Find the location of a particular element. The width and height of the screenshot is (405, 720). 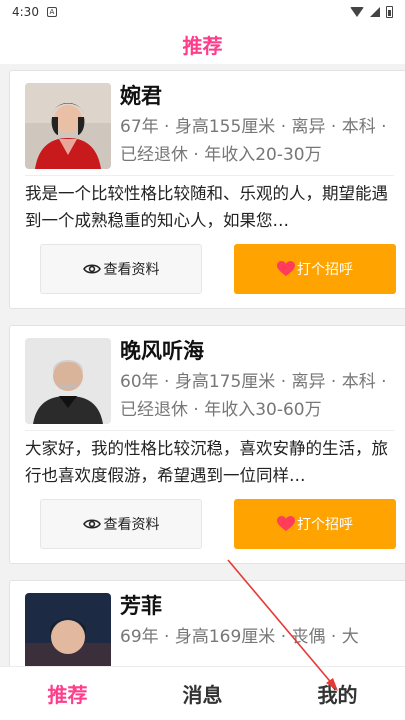

page-title: 推荐 is located at coordinates (202, 45).